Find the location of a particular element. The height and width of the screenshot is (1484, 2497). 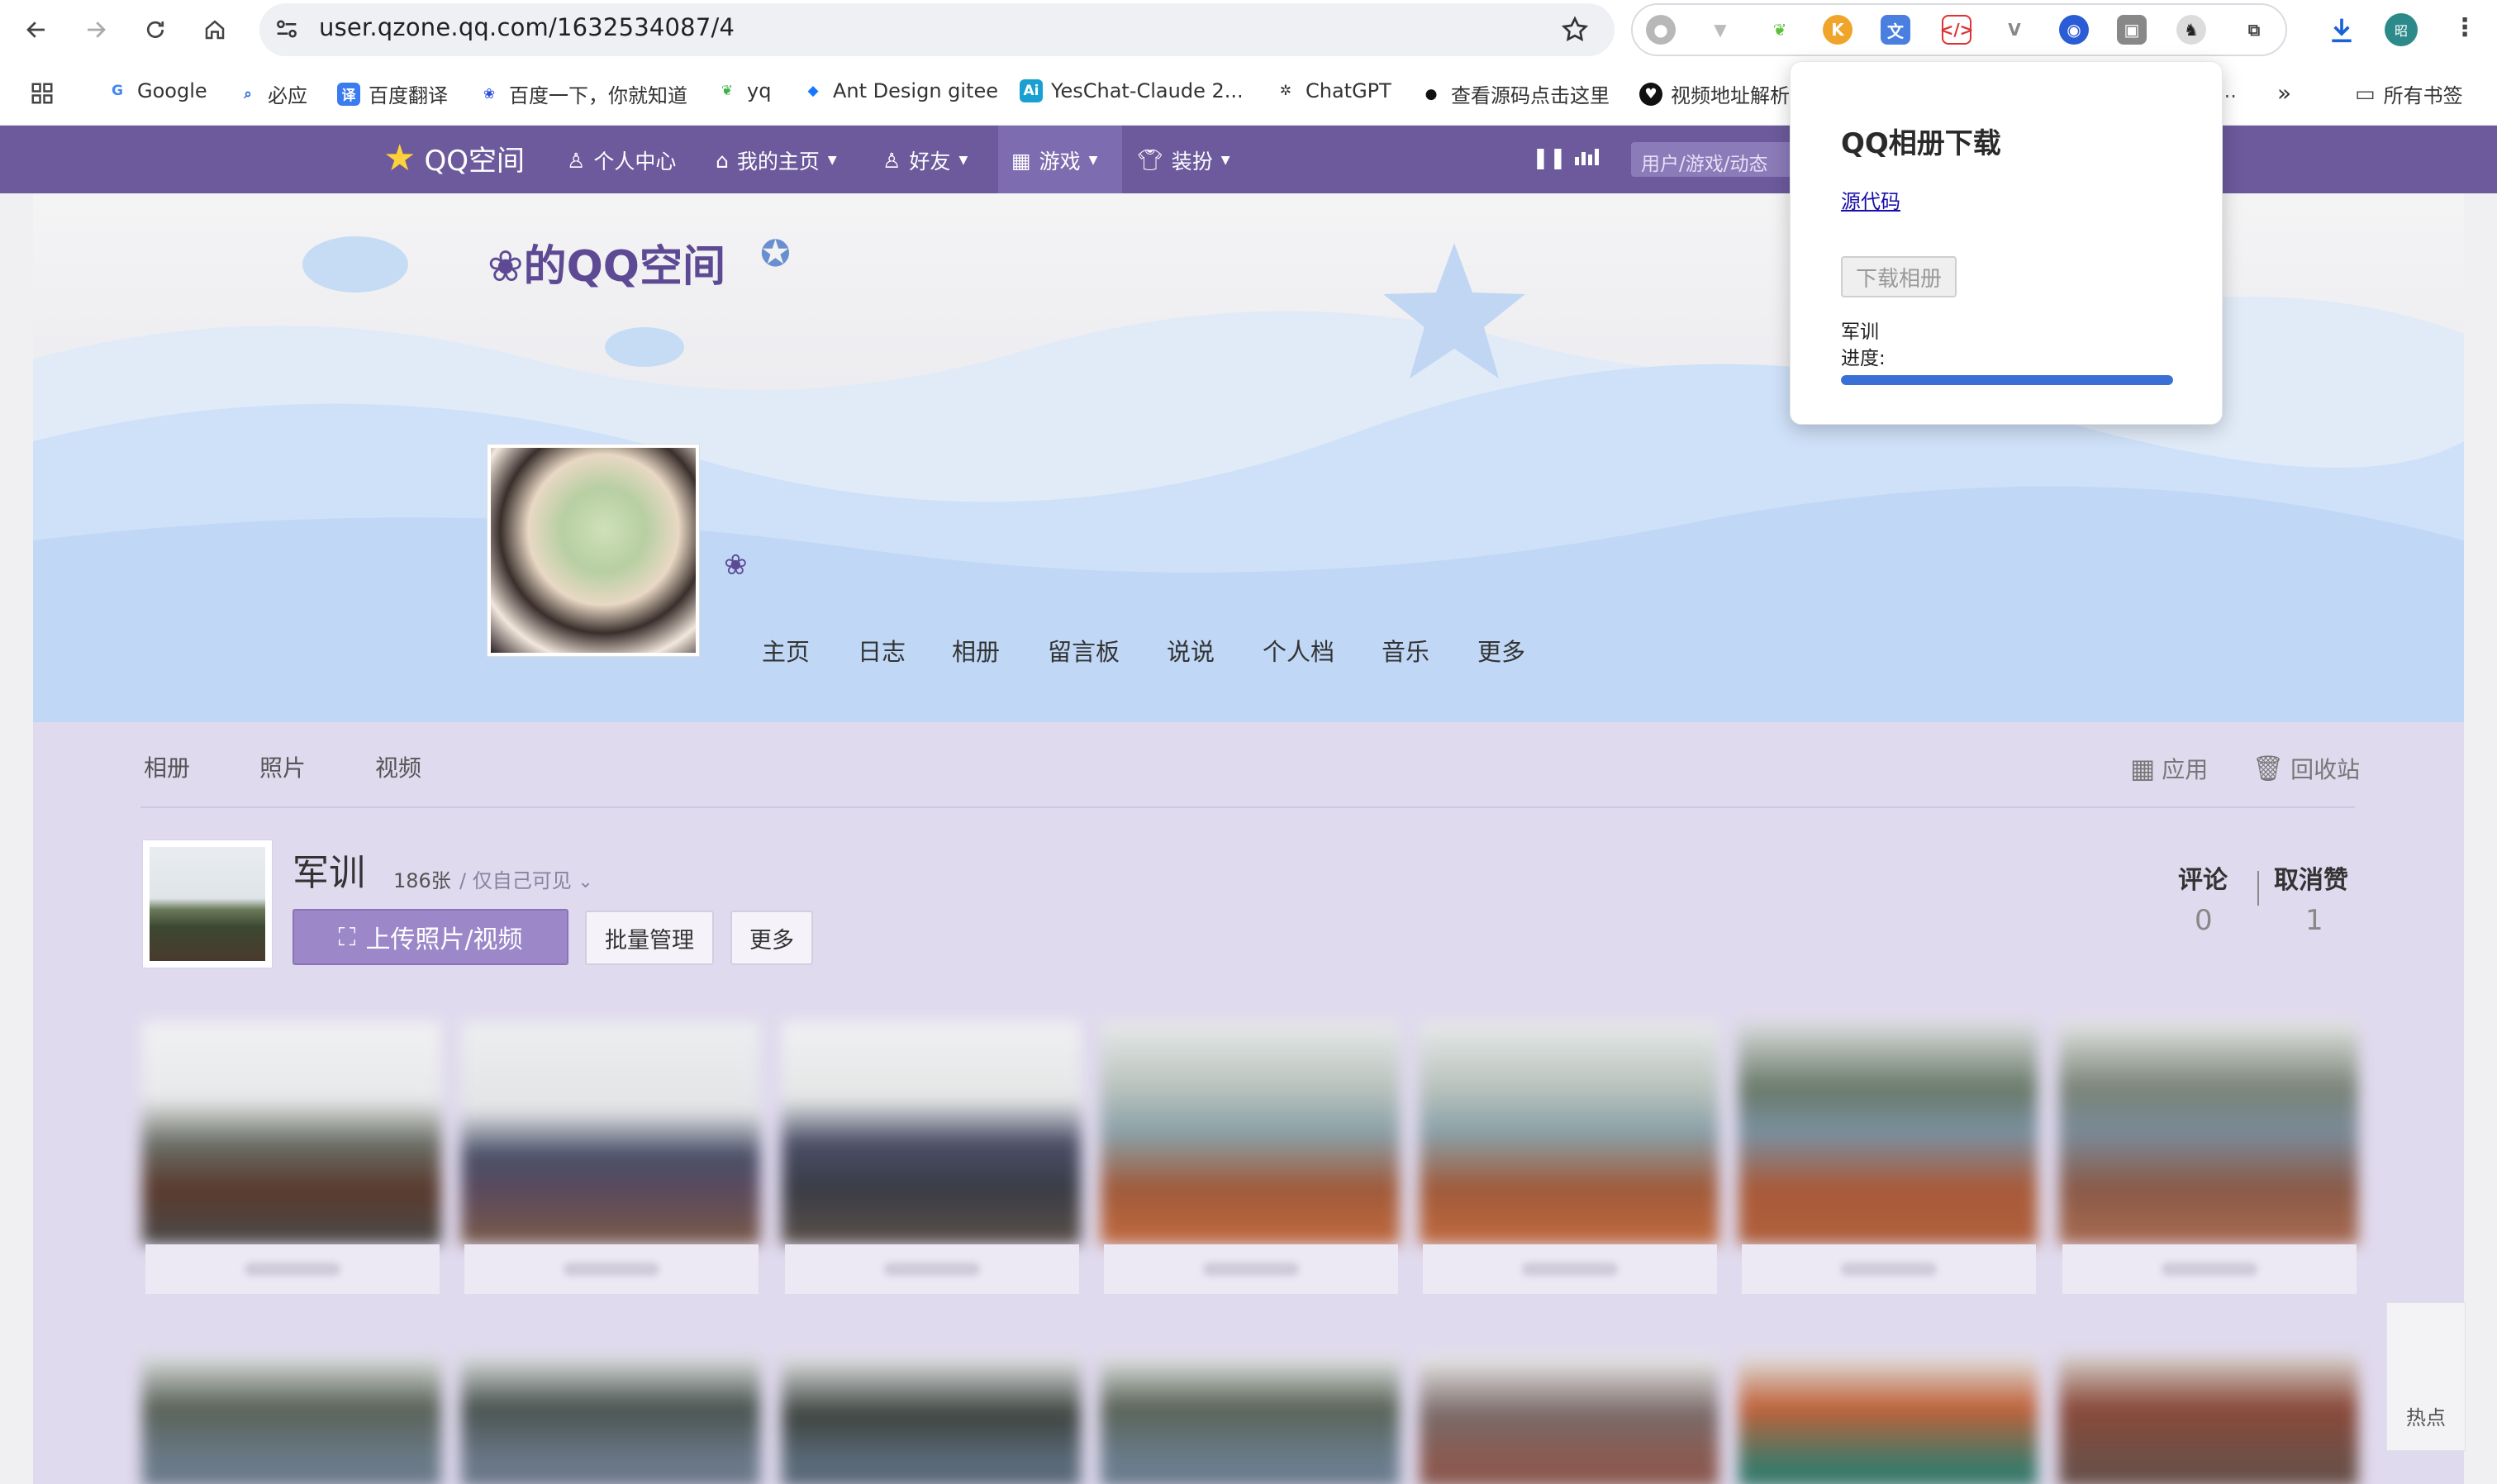

translate-extension-icon: 文 is located at coordinates (1895, 30).